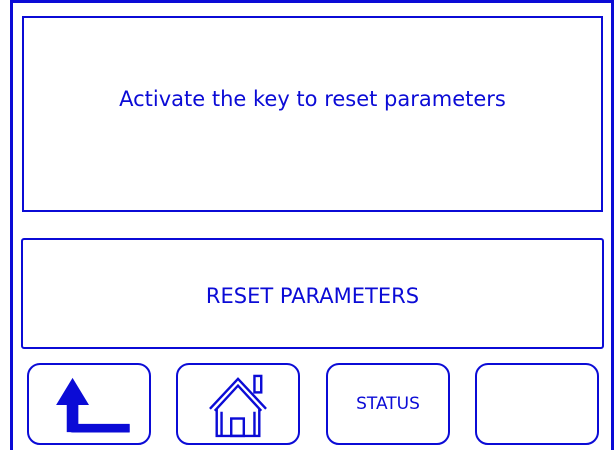 The height and width of the screenshot is (450, 614). I want to click on blank-soft-key, so click(537, 404).